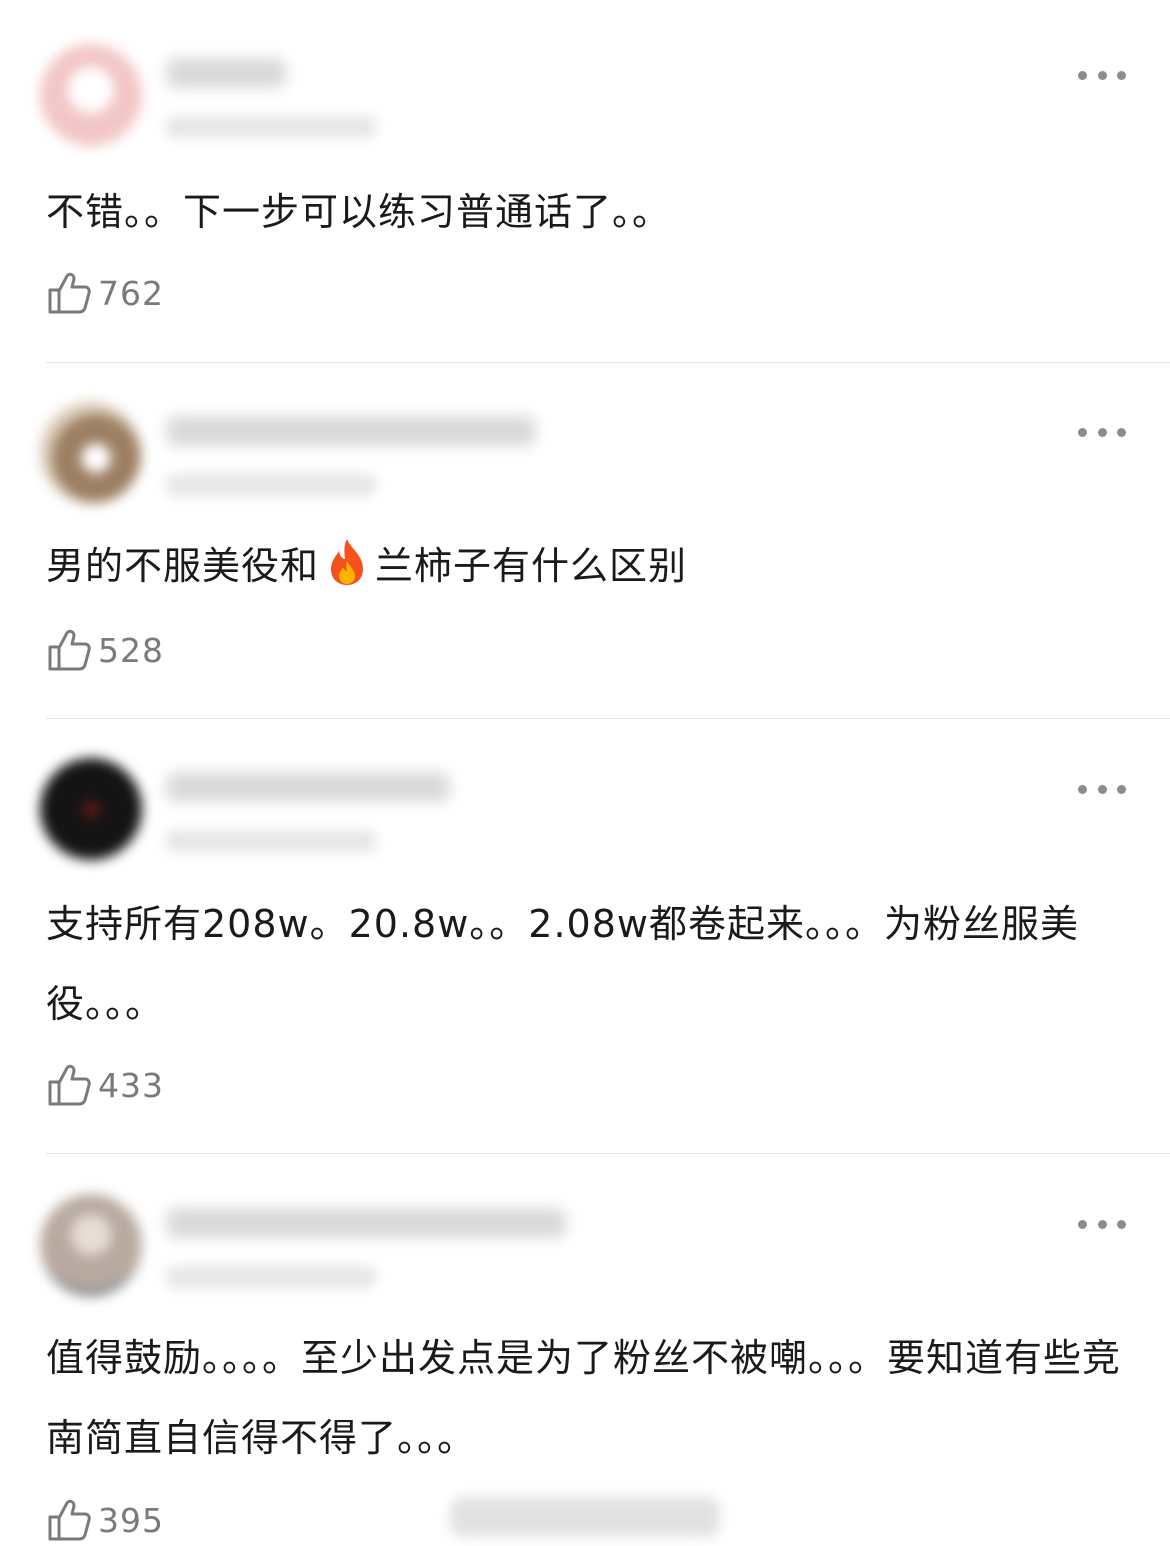 The width and height of the screenshot is (1170, 1546). I want to click on like-button: 528, so click(105, 650).